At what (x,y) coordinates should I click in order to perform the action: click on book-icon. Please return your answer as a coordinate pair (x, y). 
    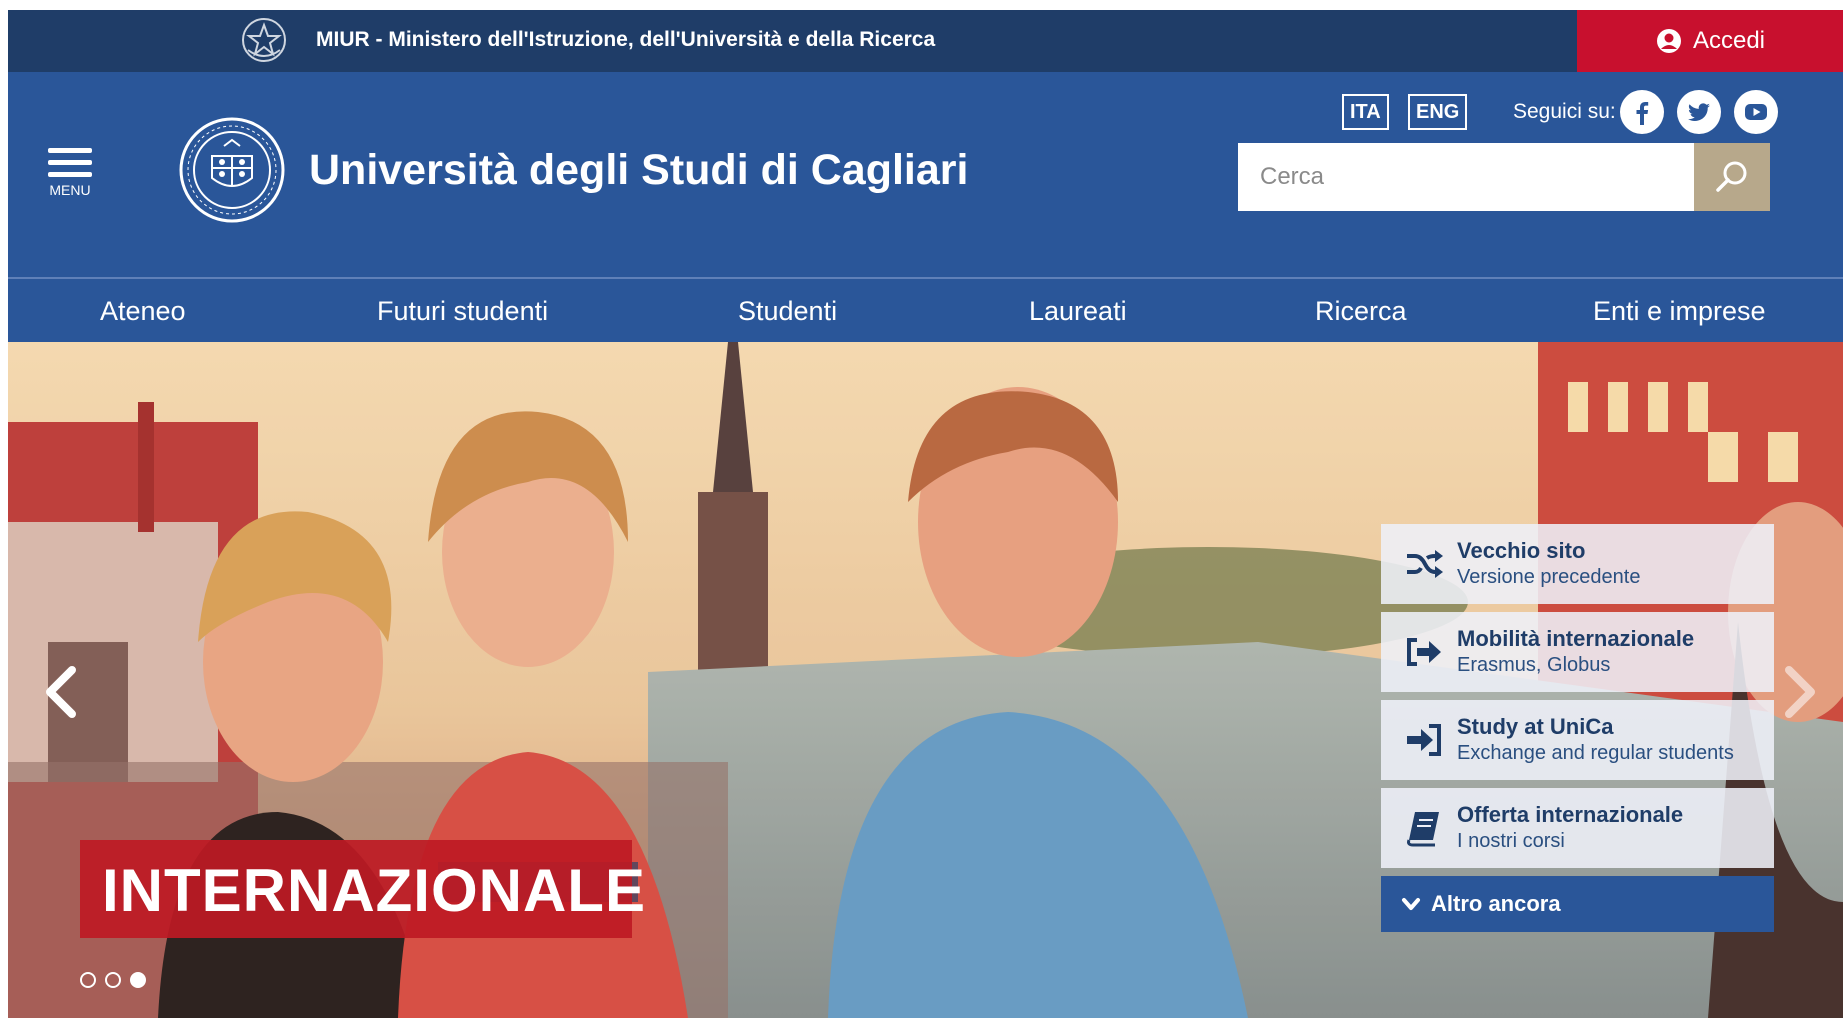
    Looking at the image, I should click on (1423, 829).